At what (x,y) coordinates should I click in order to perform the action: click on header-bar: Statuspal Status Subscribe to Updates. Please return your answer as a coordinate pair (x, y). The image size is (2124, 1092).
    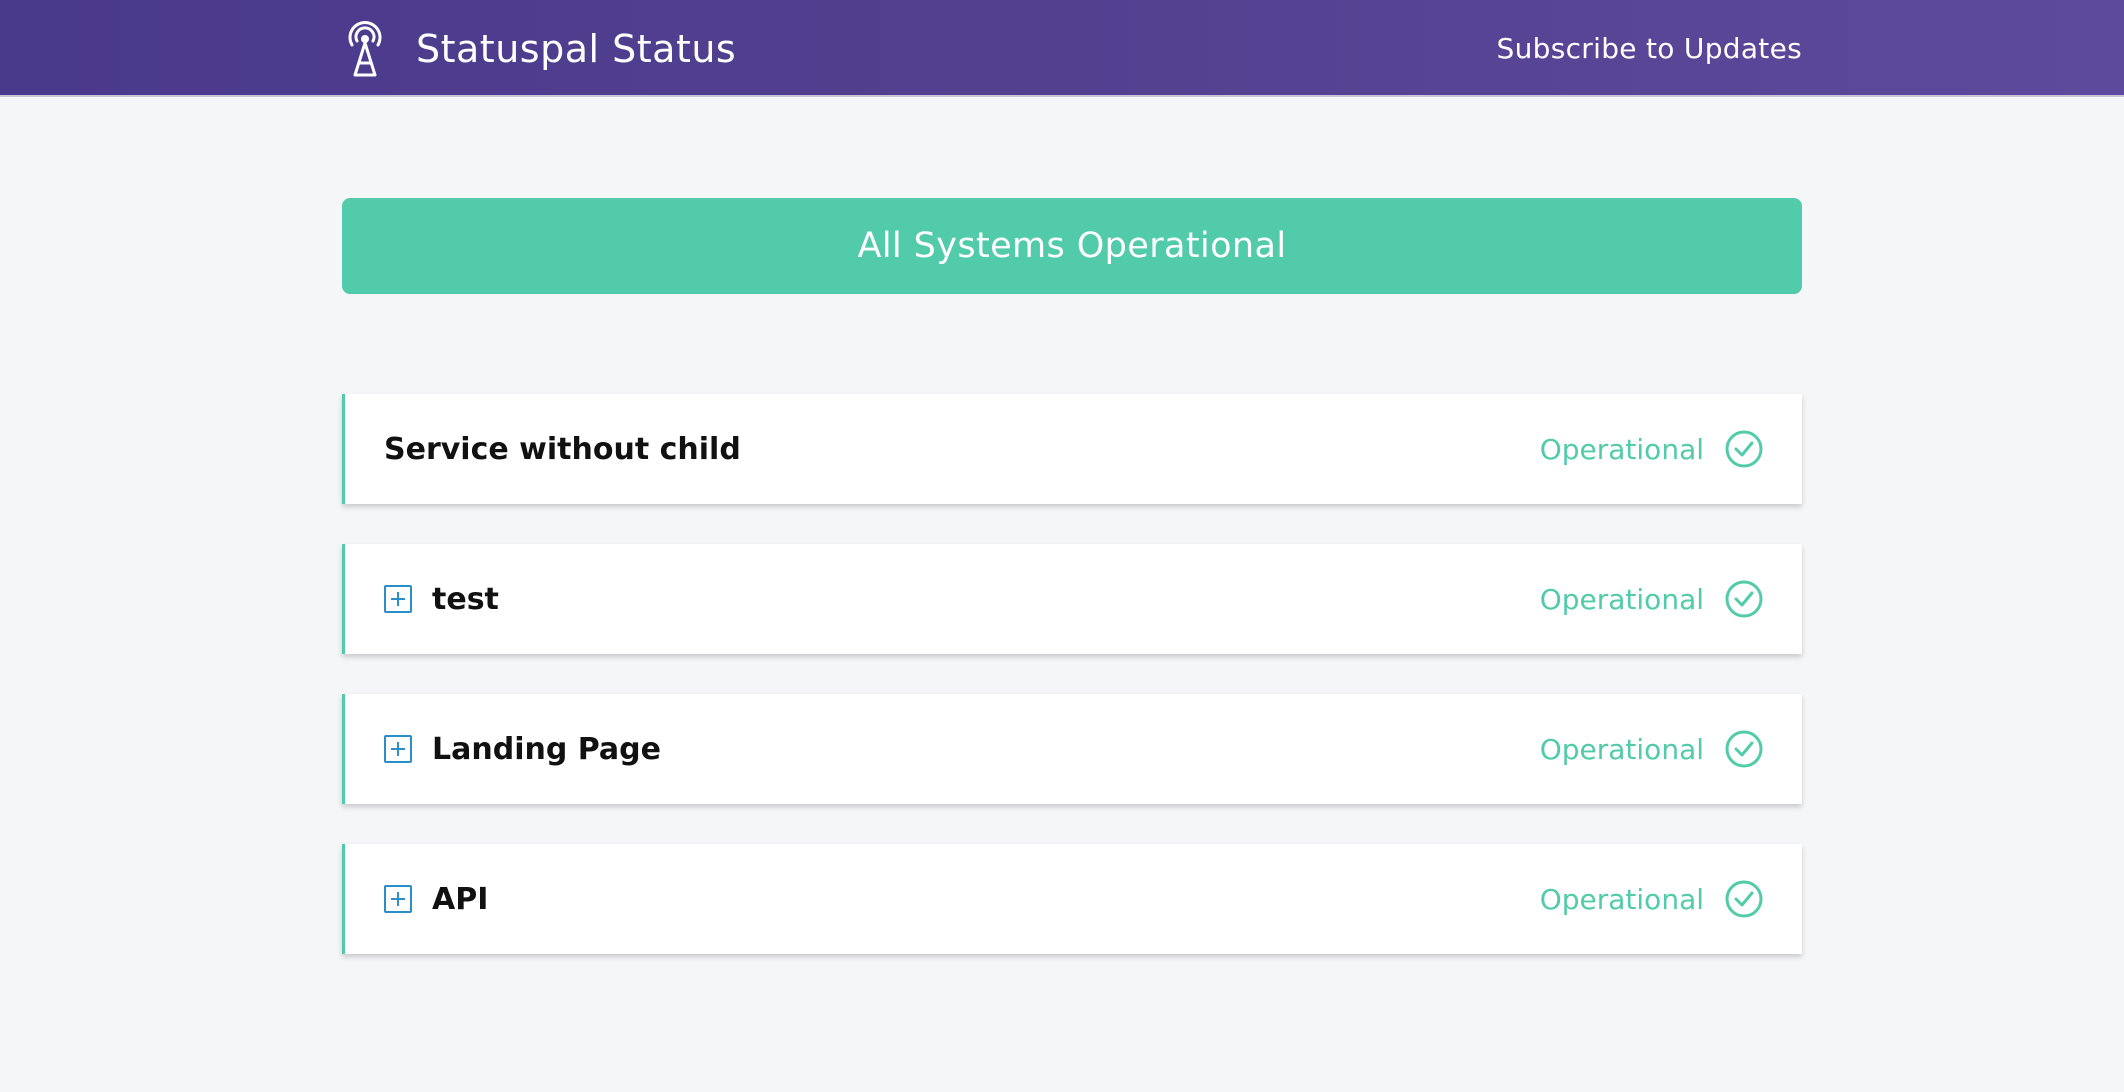
    Looking at the image, I should click on (1062, 48).